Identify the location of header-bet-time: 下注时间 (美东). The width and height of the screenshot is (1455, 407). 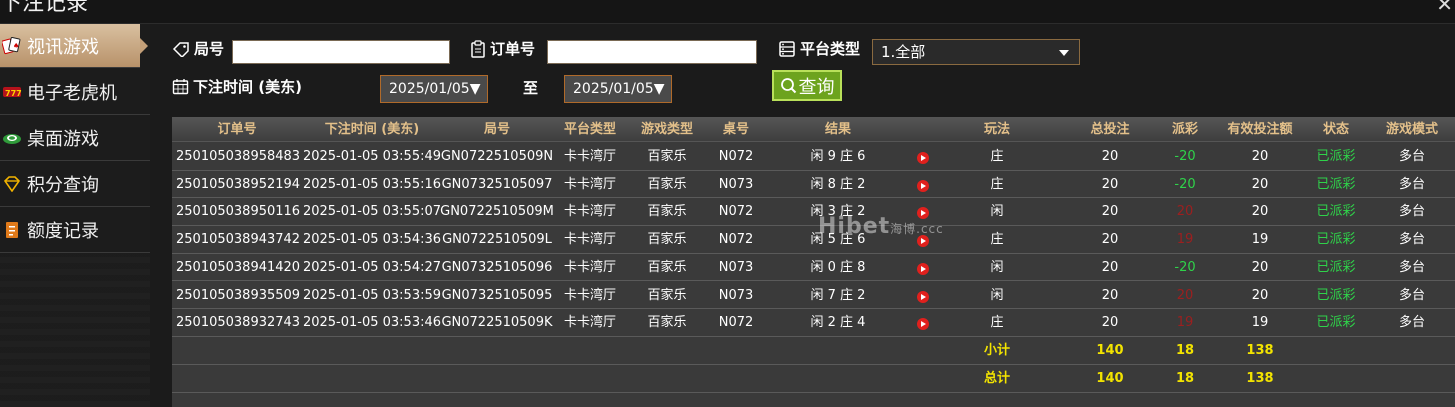
(372, 129).